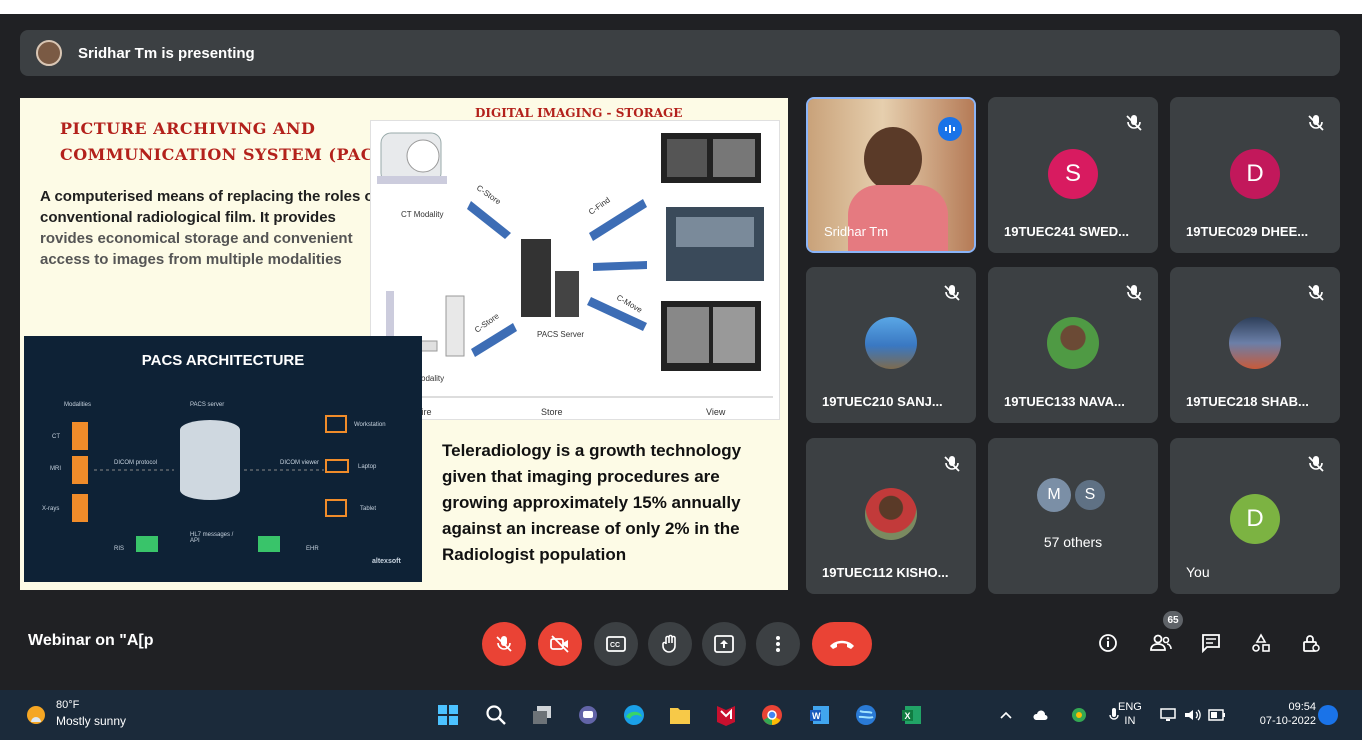 The image size is (1362, 740). Describe the element at coordinates (1280, 714) in the screenshot. I see `clock: 09:54 07-10-2022` at that location.